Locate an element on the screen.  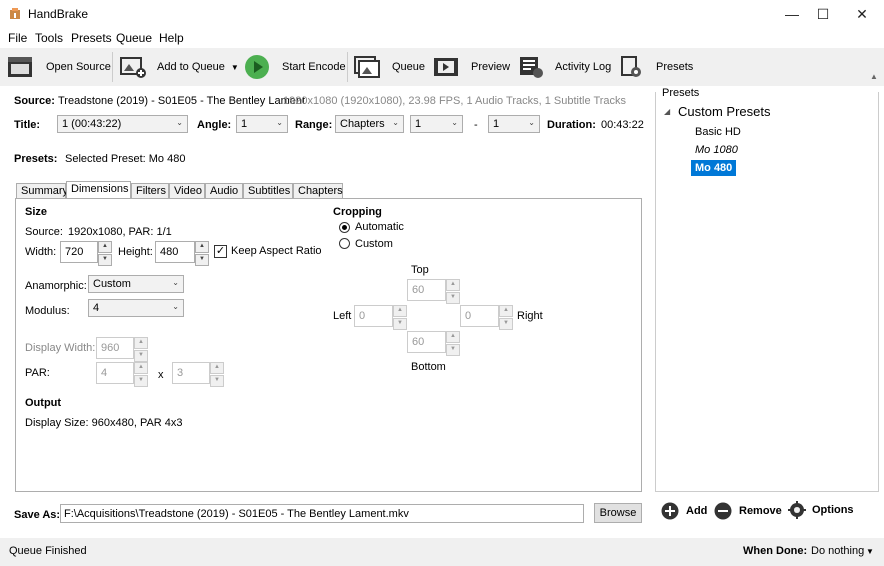
angle-select: 1 ⌄ is located at coordinates (262, 124).